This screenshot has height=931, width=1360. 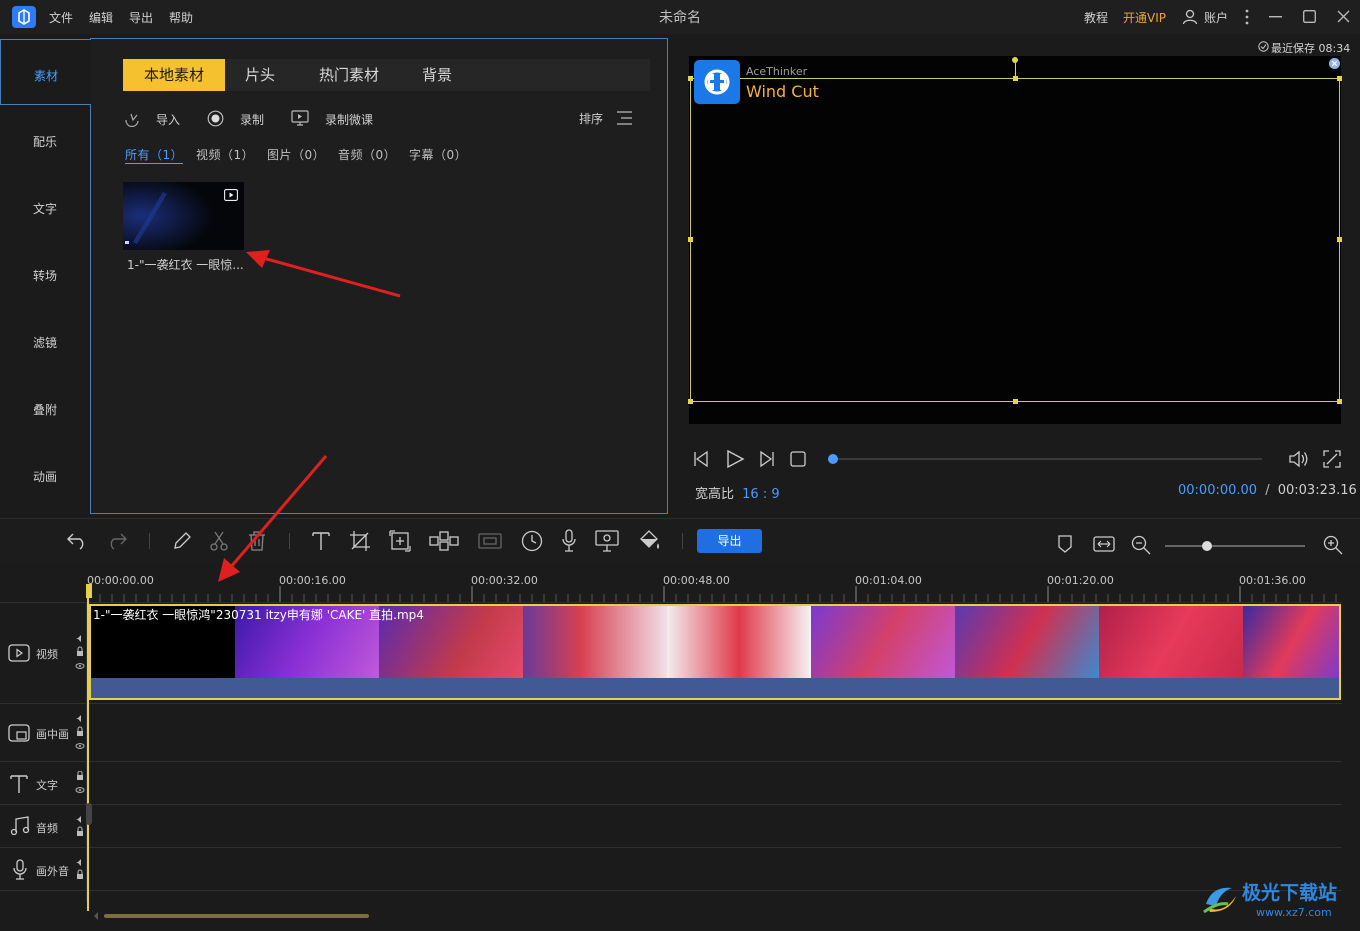 What do you see at coordinates (231, 195) in the screenshot?
I see `video-type-icon` at bounding box center [231, 195].